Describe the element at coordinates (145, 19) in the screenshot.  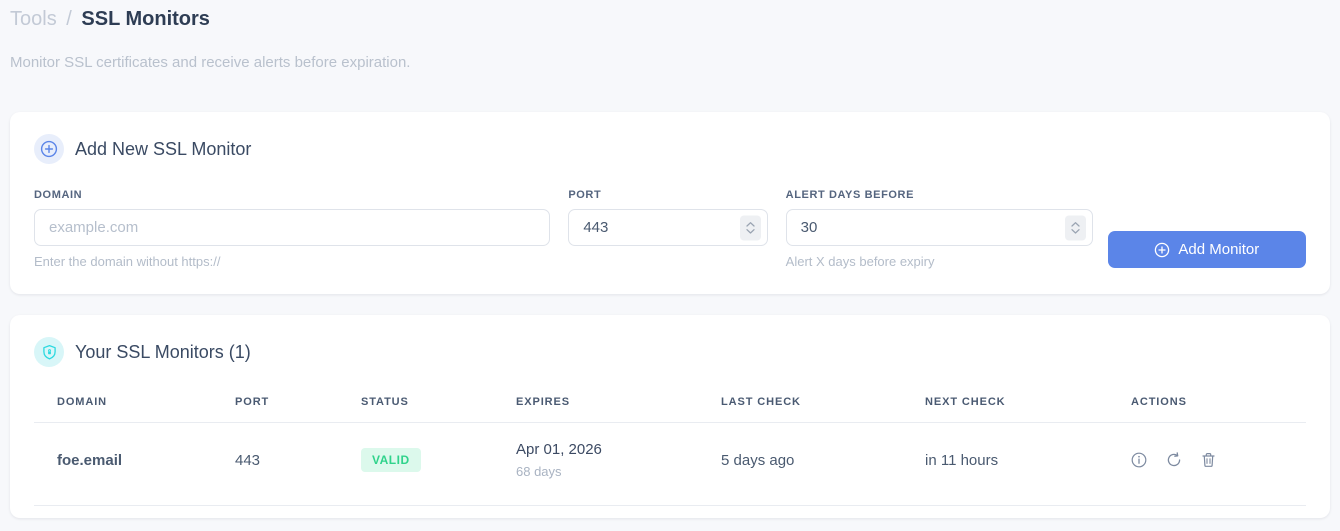
I see `page-title: SSL Monitors` at that location.